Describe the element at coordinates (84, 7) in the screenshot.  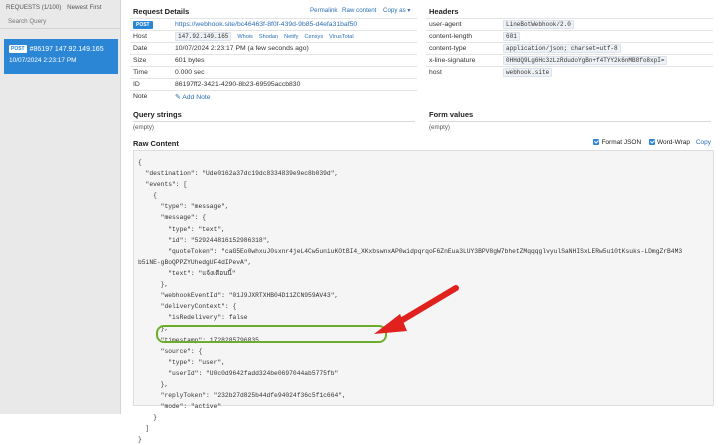
I see `sort-toggle: Newest First` at that location.